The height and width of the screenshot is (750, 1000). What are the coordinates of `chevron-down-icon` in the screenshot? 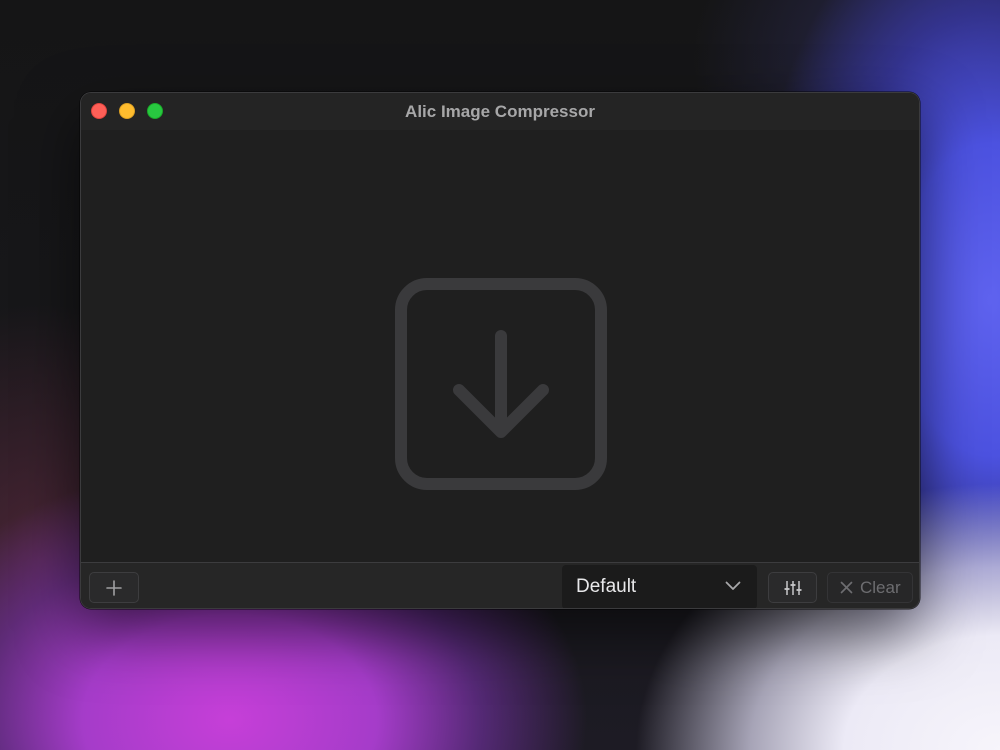 It's located at (733, 585).